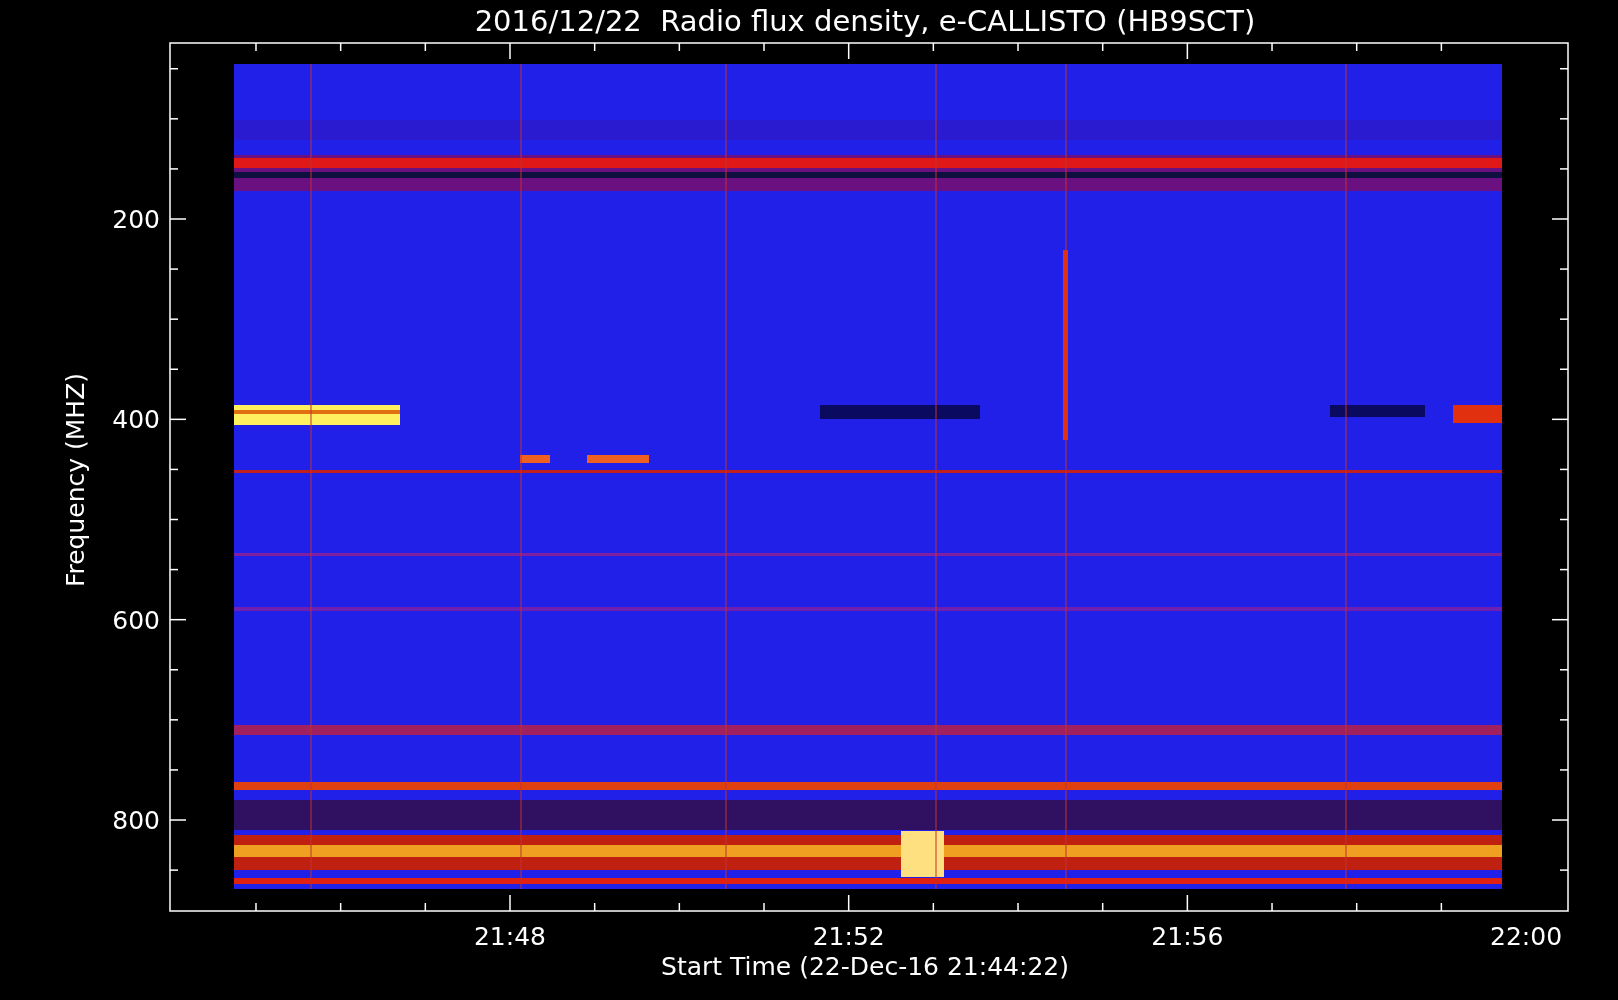  Describe the element at coordinates (136, 620) in the screenshot. I see `y-tick-label: 600` at that location.